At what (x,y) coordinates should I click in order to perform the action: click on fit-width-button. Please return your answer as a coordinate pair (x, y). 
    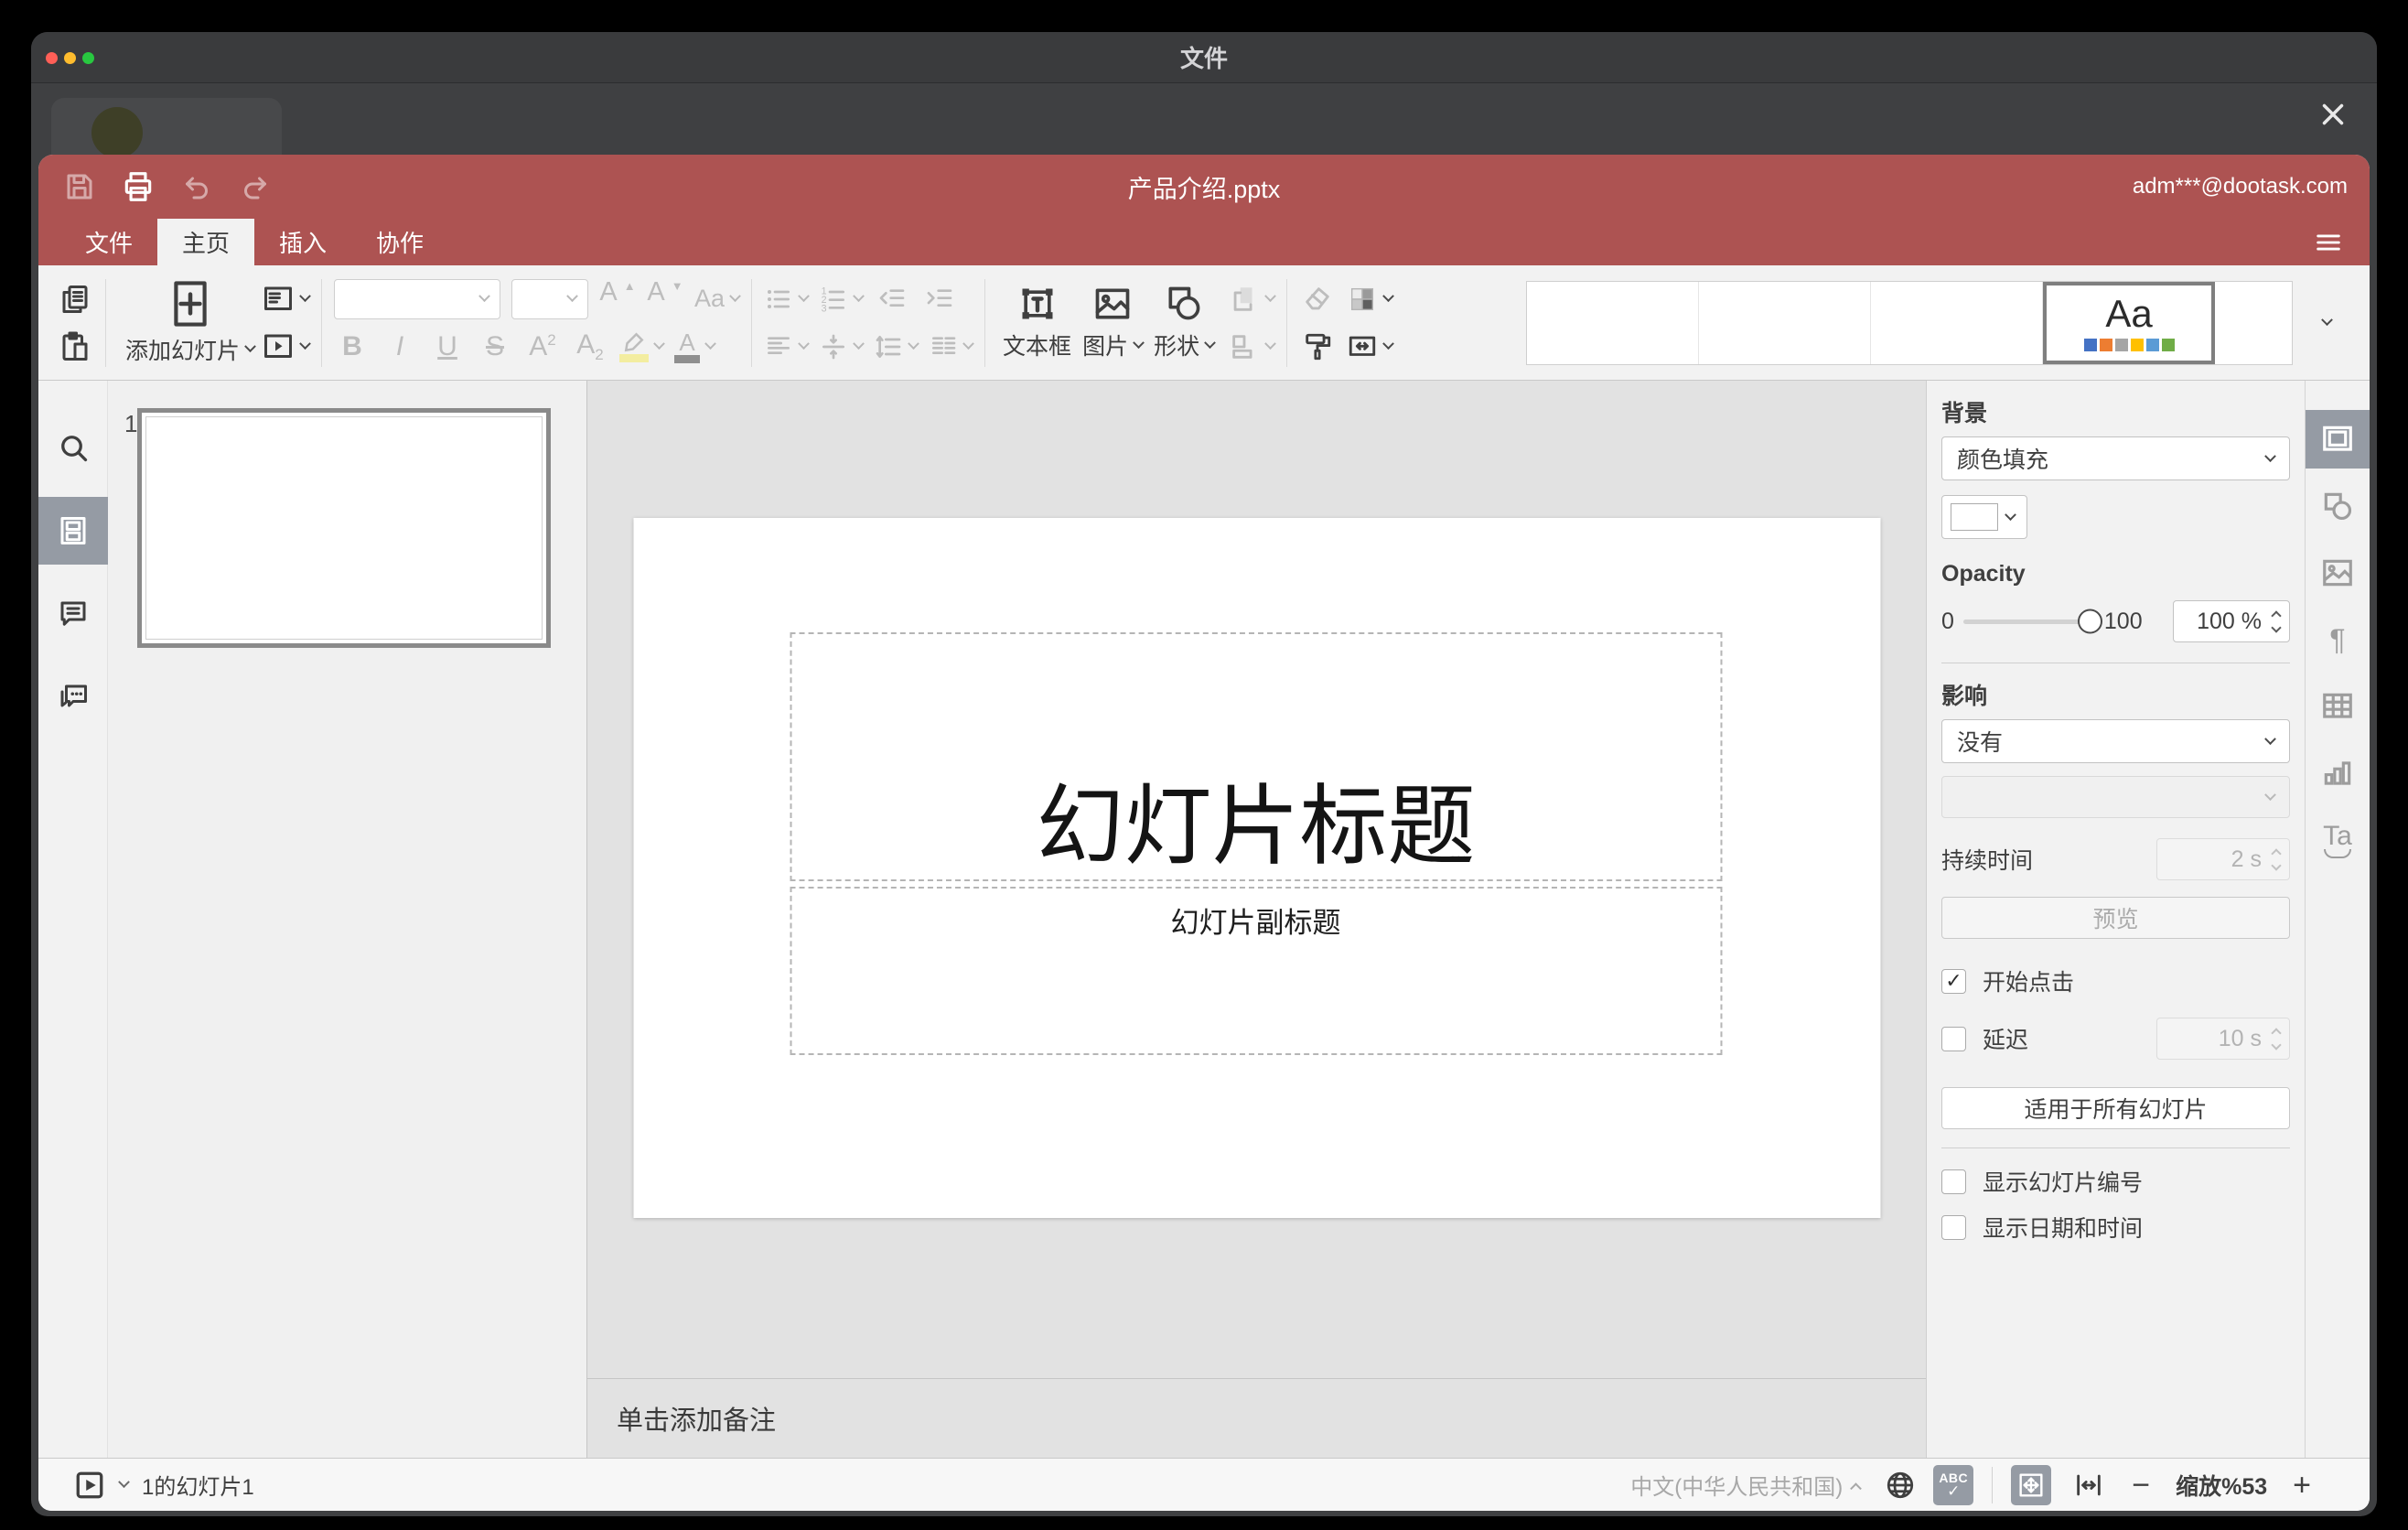
    Looking at the image, I should click on (2088, 1485).